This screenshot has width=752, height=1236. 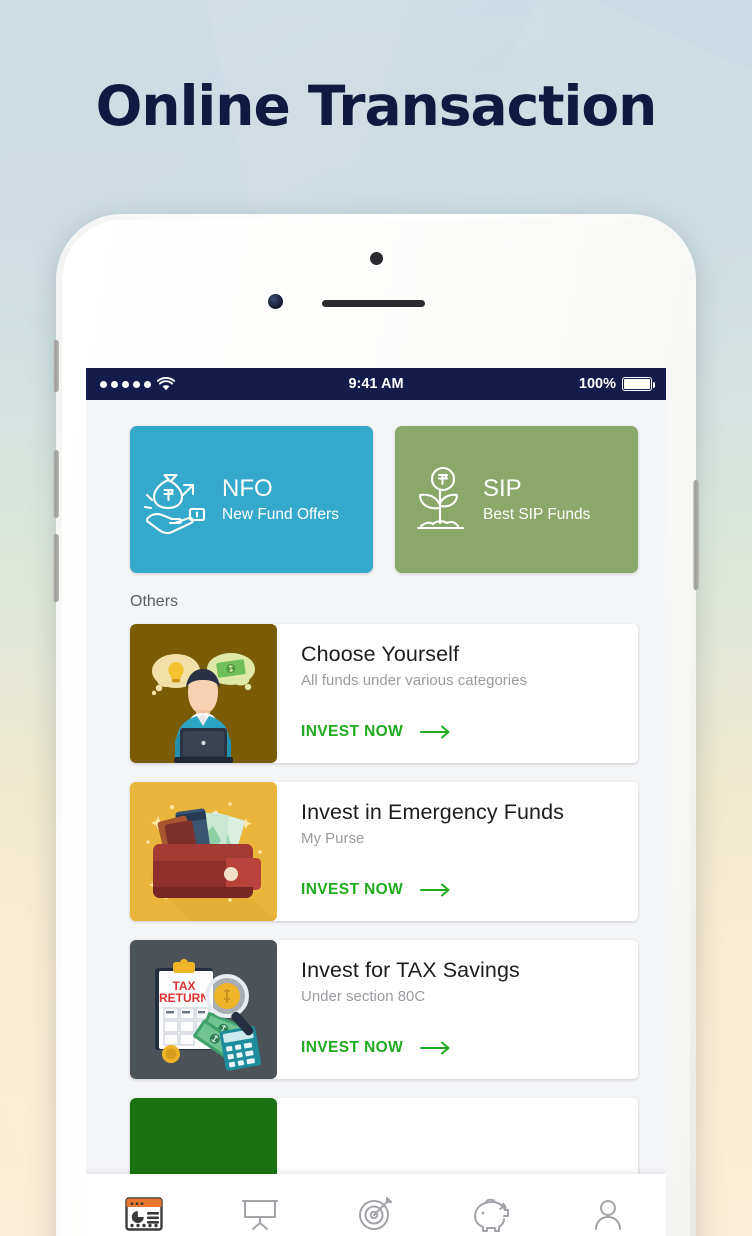 I want to click on proximity-sensor-icon, so click(x=376, y=258).